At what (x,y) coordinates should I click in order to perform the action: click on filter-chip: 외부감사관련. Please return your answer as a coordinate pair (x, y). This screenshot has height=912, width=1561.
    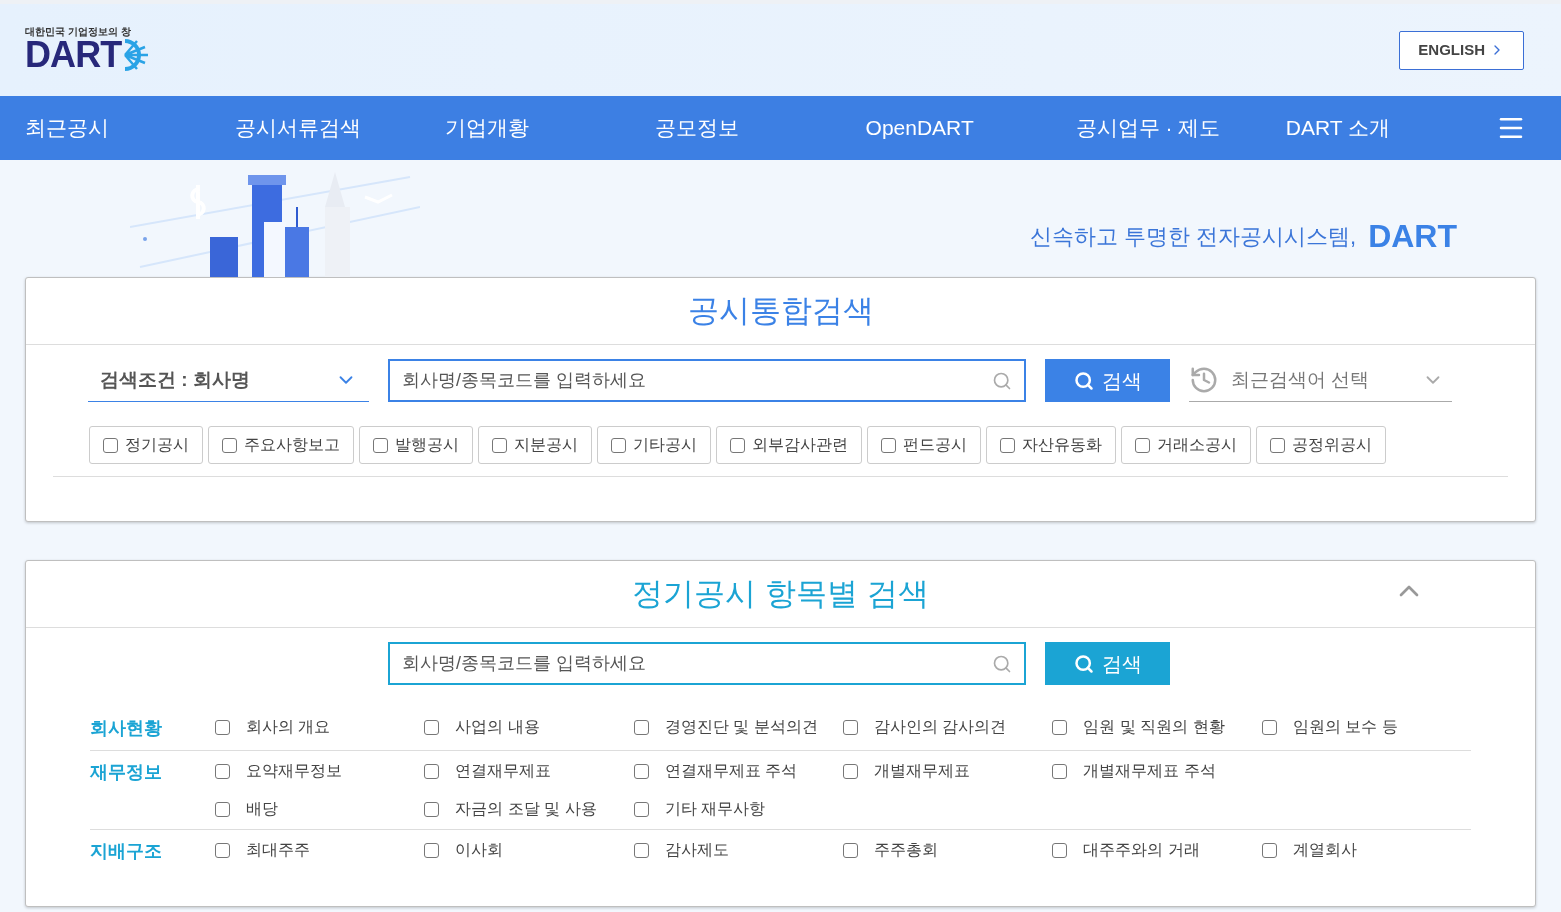
    Looking at the image, I should click on (789, 445).